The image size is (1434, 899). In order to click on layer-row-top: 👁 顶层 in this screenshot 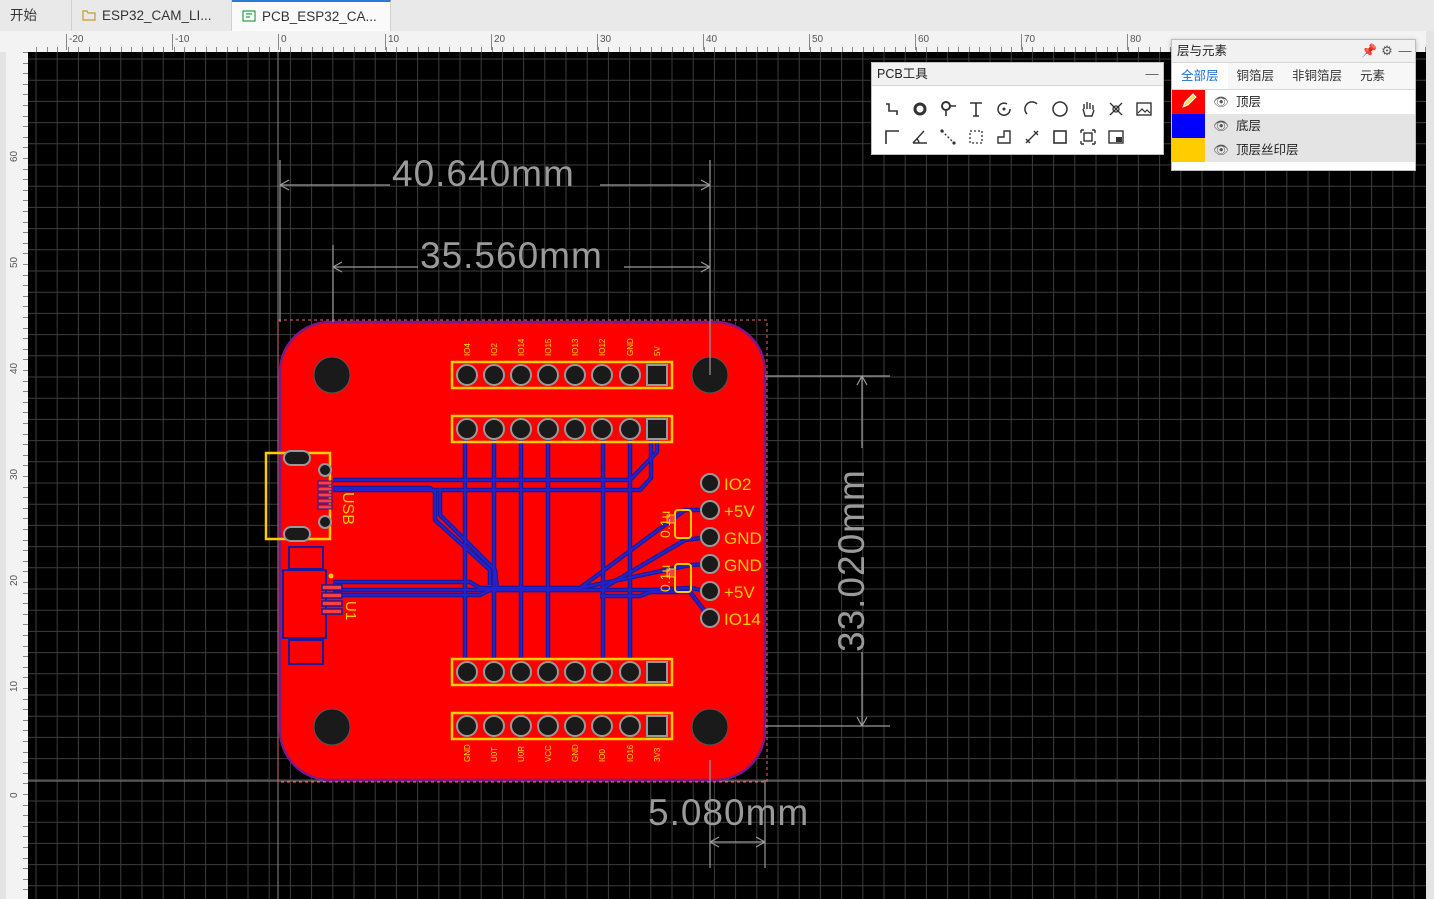, I will do `click(1293, 102)`.